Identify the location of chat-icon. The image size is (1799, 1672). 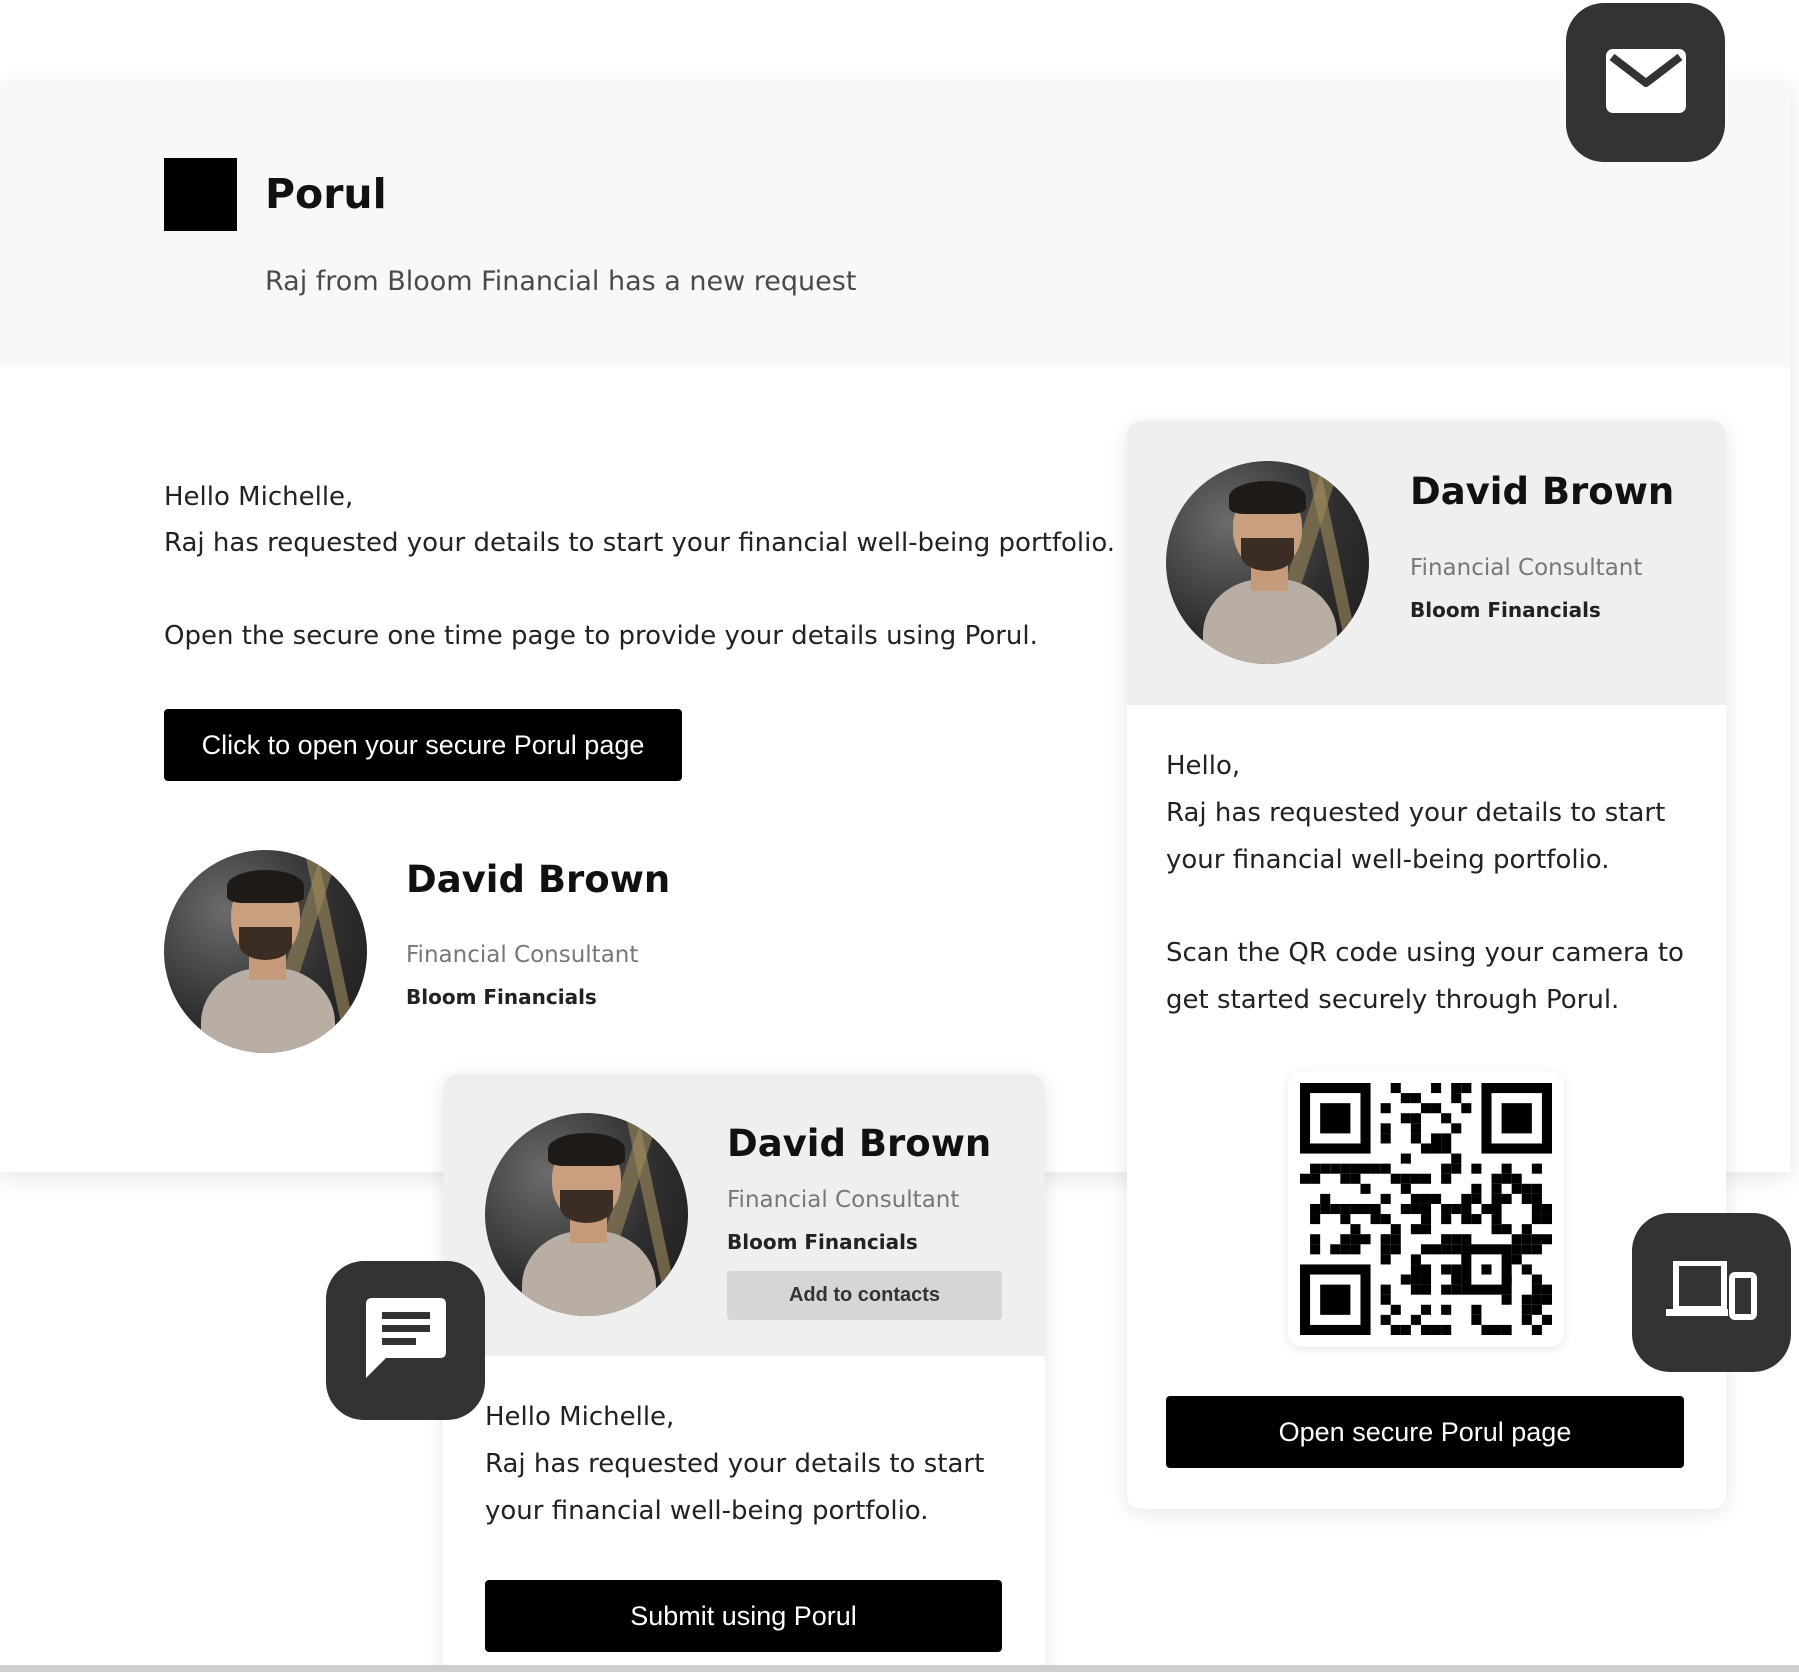
(405, 1340).